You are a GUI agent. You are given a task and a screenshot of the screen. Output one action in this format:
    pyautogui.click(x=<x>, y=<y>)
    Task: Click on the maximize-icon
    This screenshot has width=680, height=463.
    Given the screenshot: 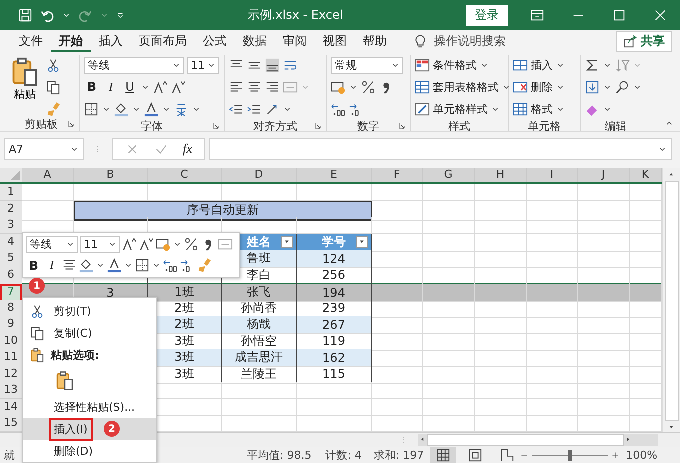 What is the action you would take?
    pyautogui.click(x=619, y=15)
    